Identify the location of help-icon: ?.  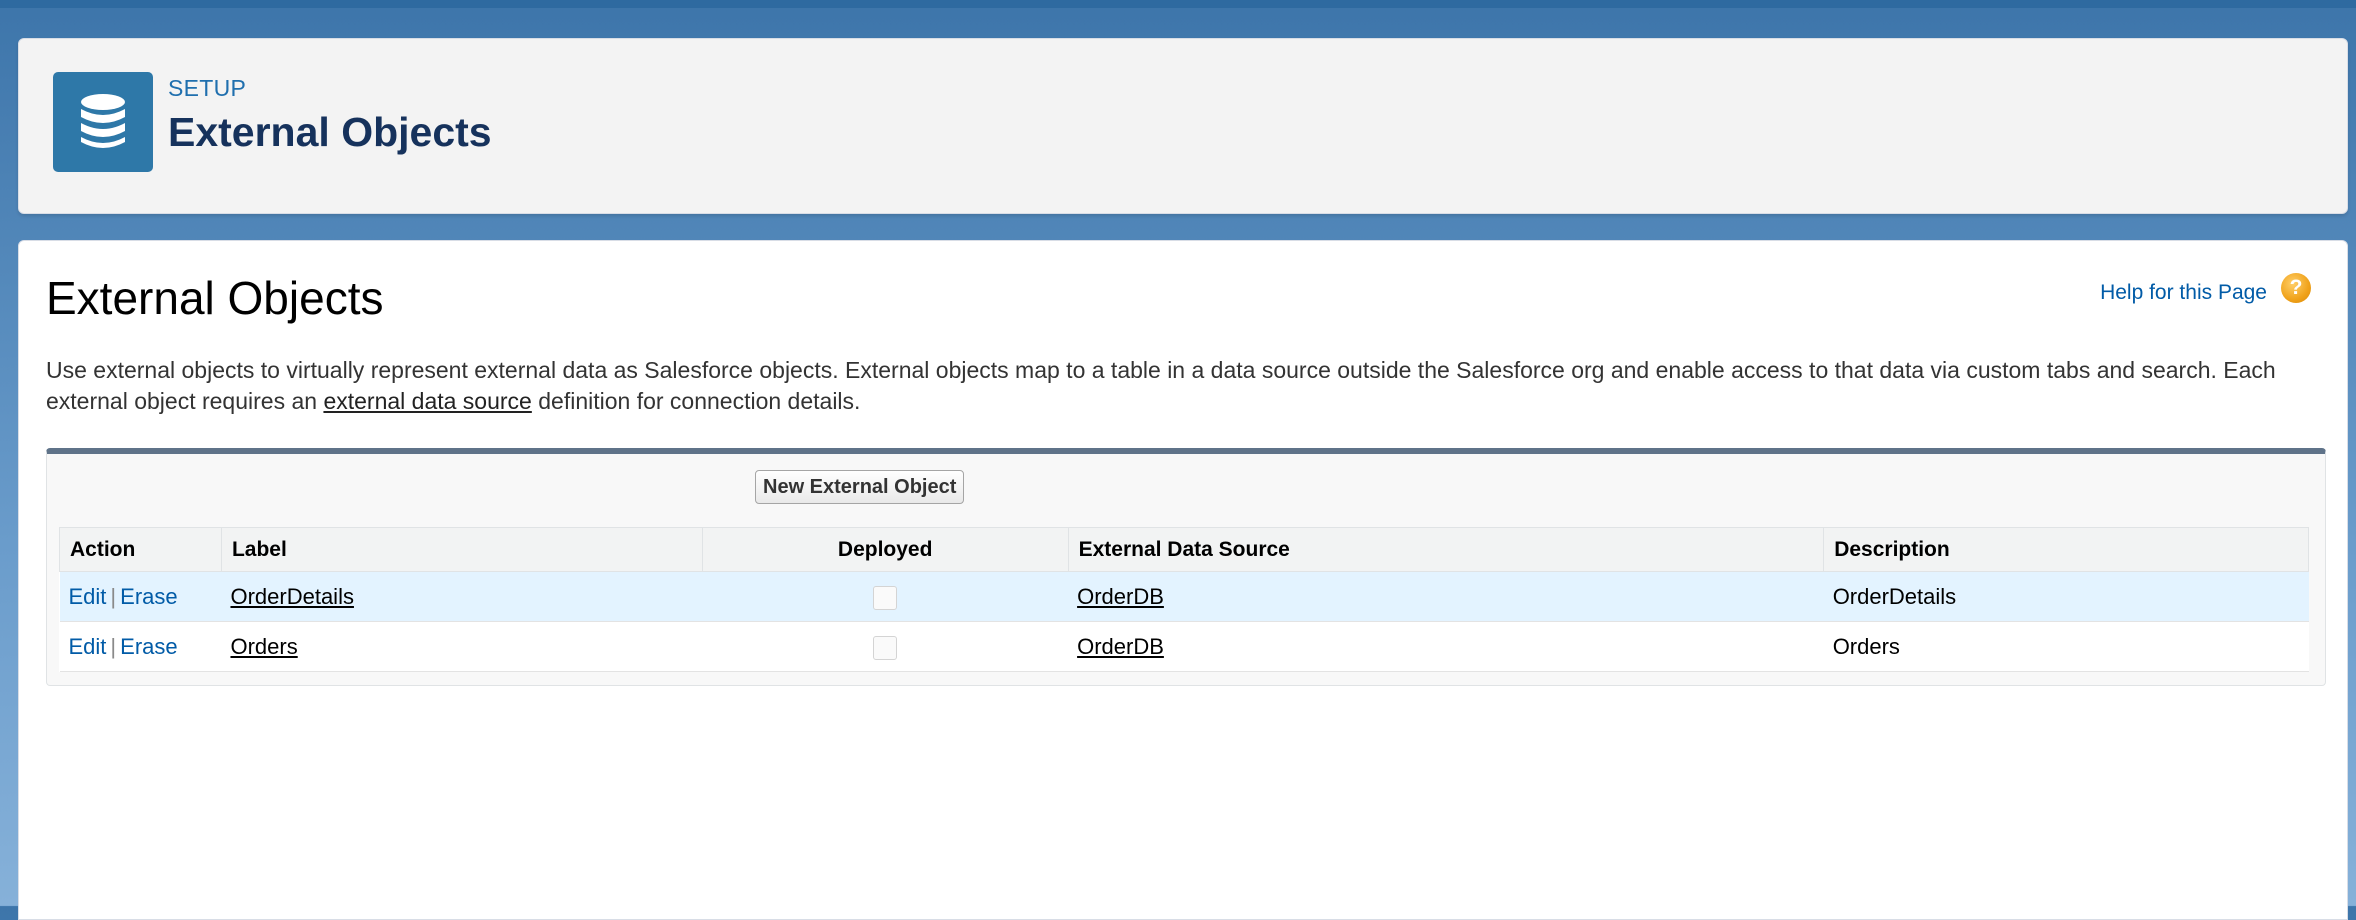
(2296, 288).